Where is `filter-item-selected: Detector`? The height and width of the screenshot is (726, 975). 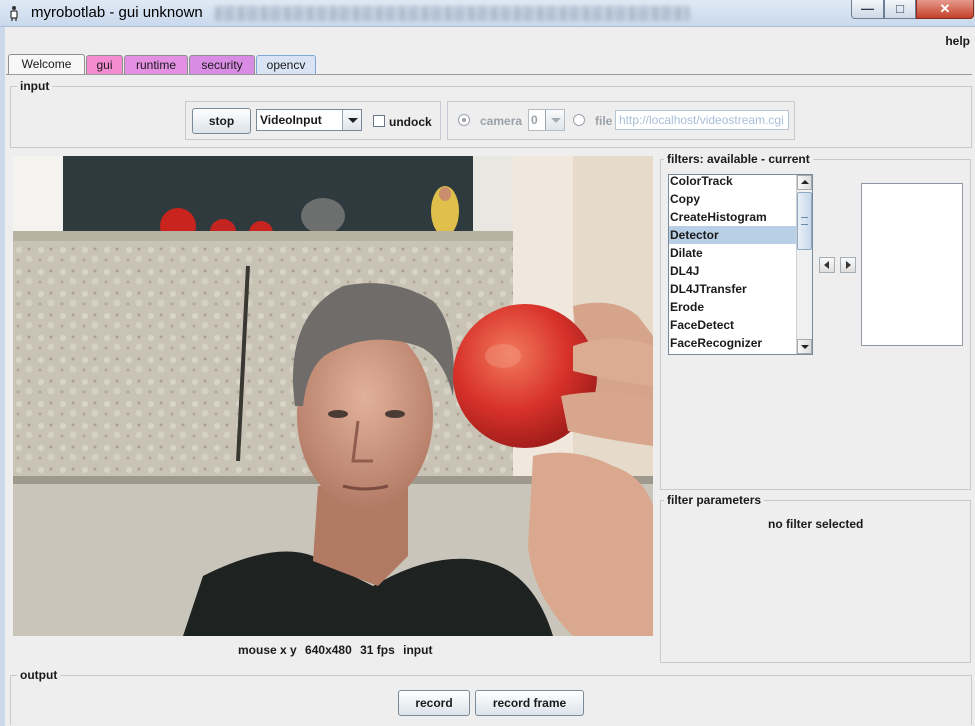 filter-item-selected: Detector is located at coordinates (733, 235).